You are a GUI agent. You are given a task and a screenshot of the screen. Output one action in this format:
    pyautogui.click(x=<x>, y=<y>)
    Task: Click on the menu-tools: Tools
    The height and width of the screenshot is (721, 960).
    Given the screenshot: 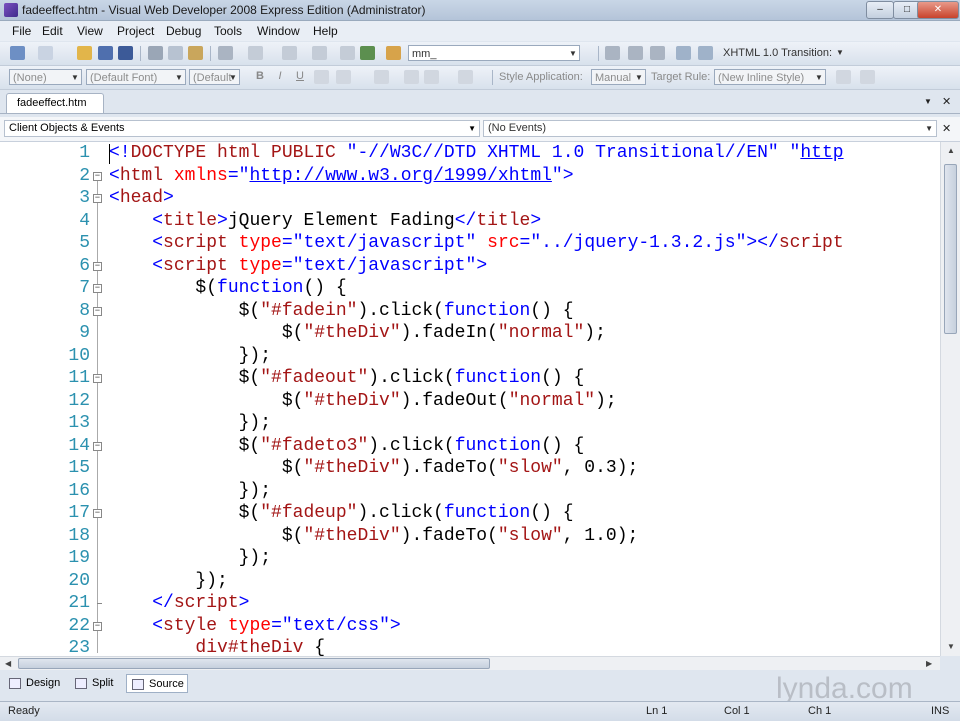 What is the action you would take?
    pyautogui.click(x=228, y=31)
    